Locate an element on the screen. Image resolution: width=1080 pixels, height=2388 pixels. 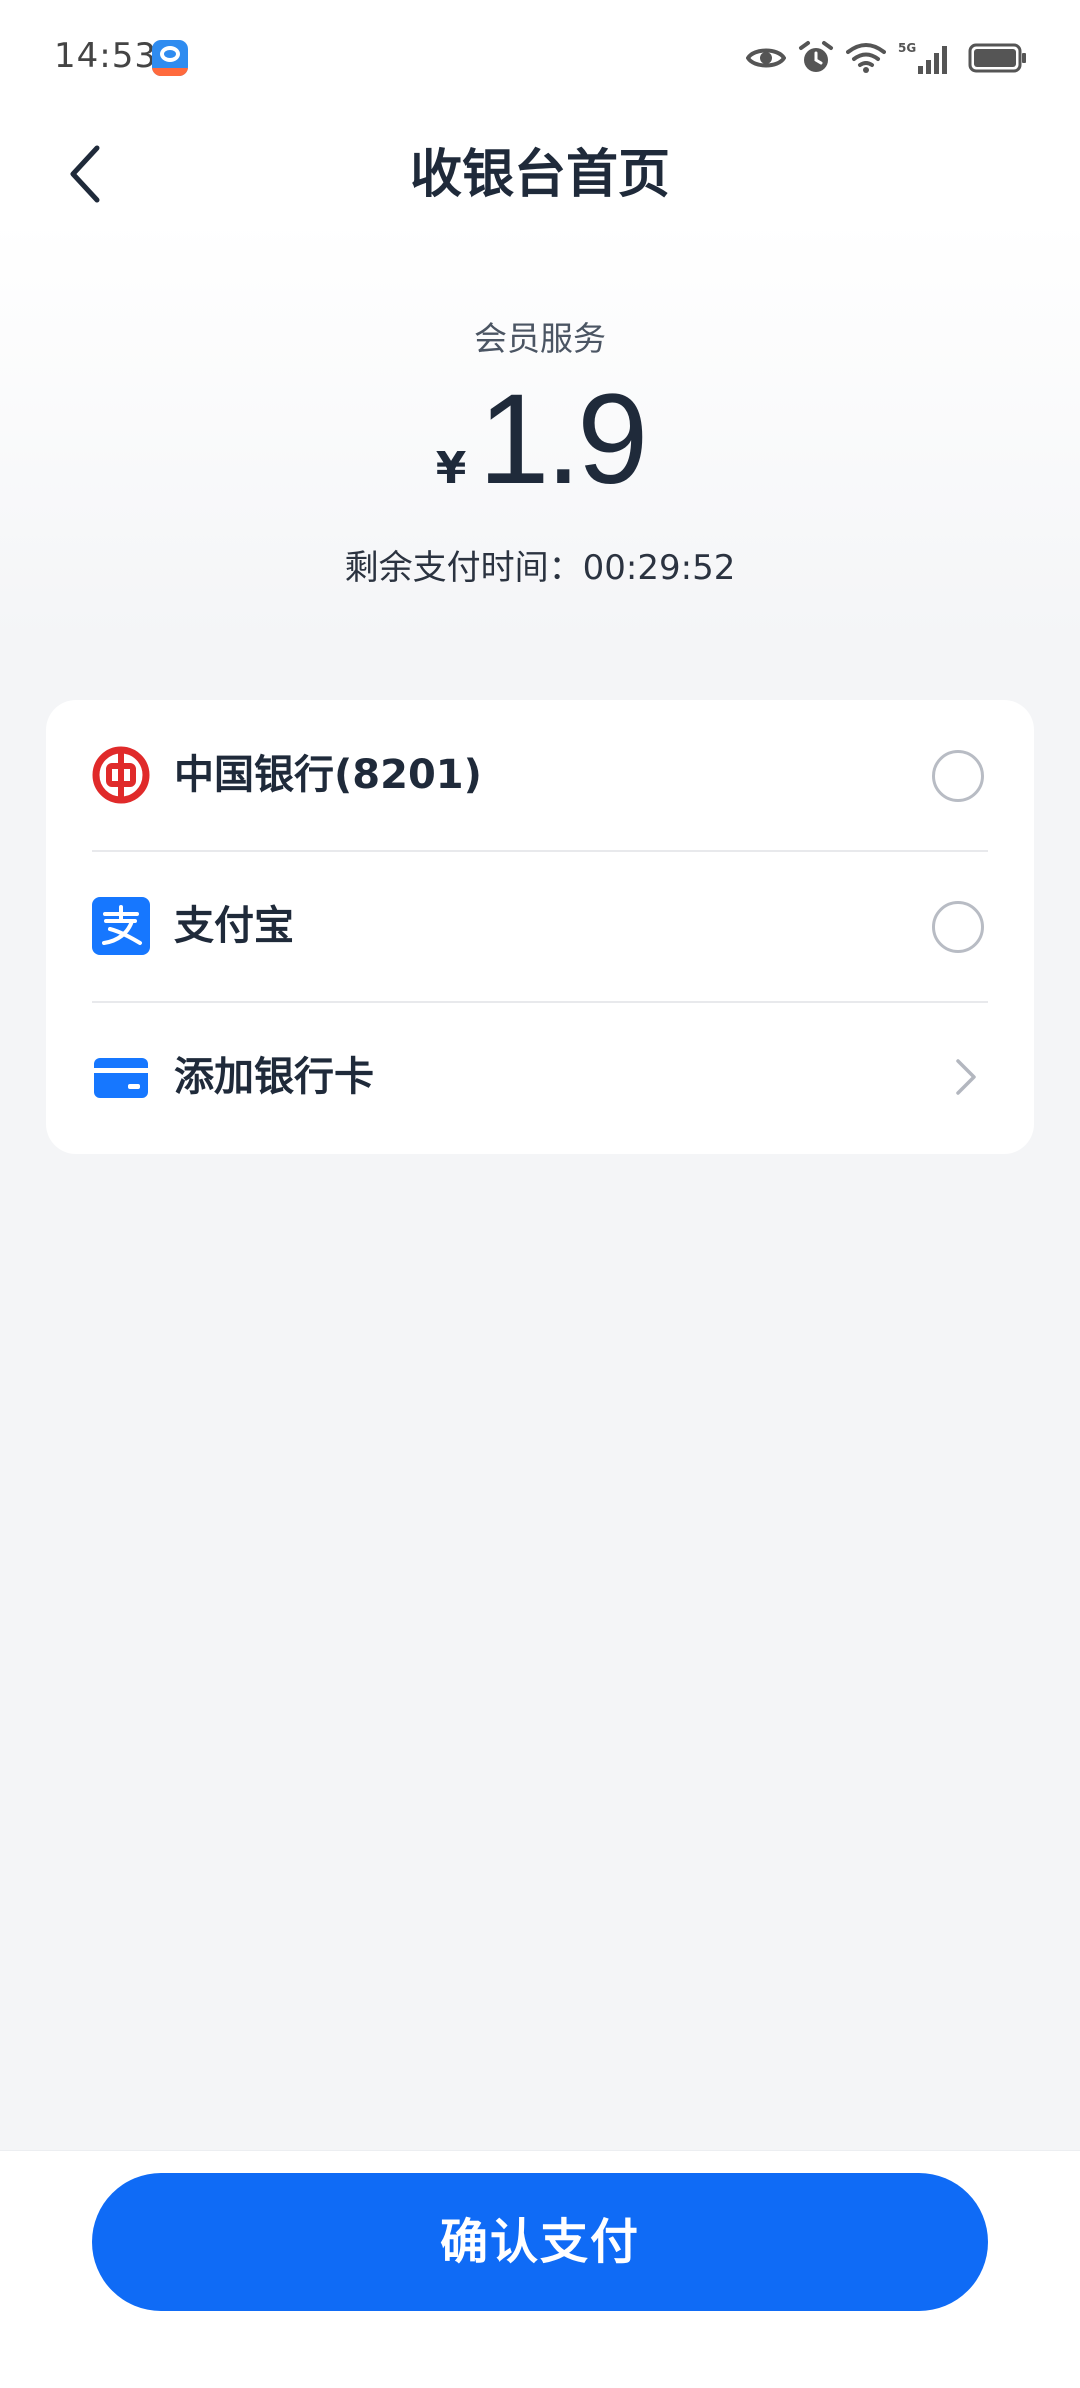
alipay-icon is located at coordinates (121, 926).